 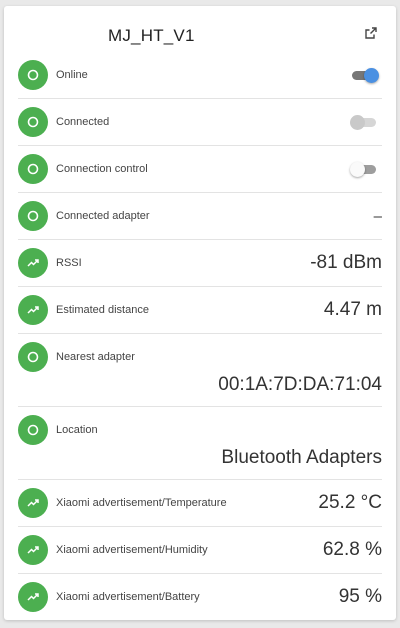 I want to click on row-label: Online, so click(x=72, y=75).